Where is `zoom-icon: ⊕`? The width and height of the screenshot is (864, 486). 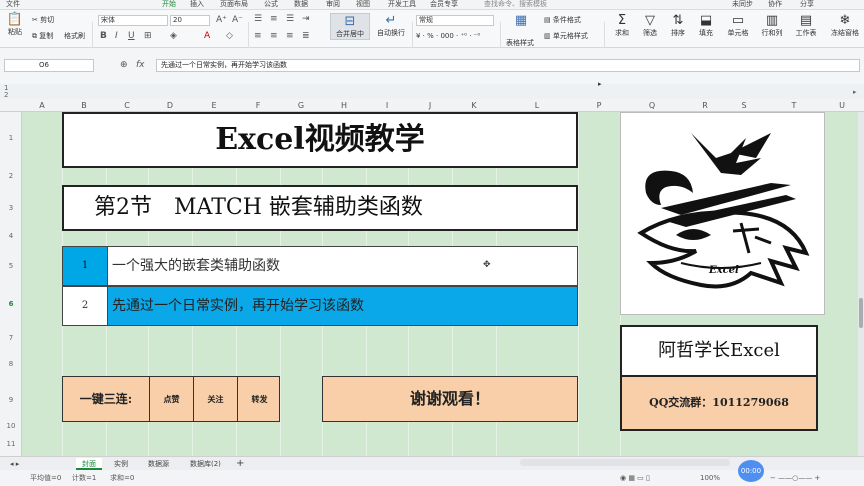 zoom-icon: ⊕ is located at coordinates (124, 65).